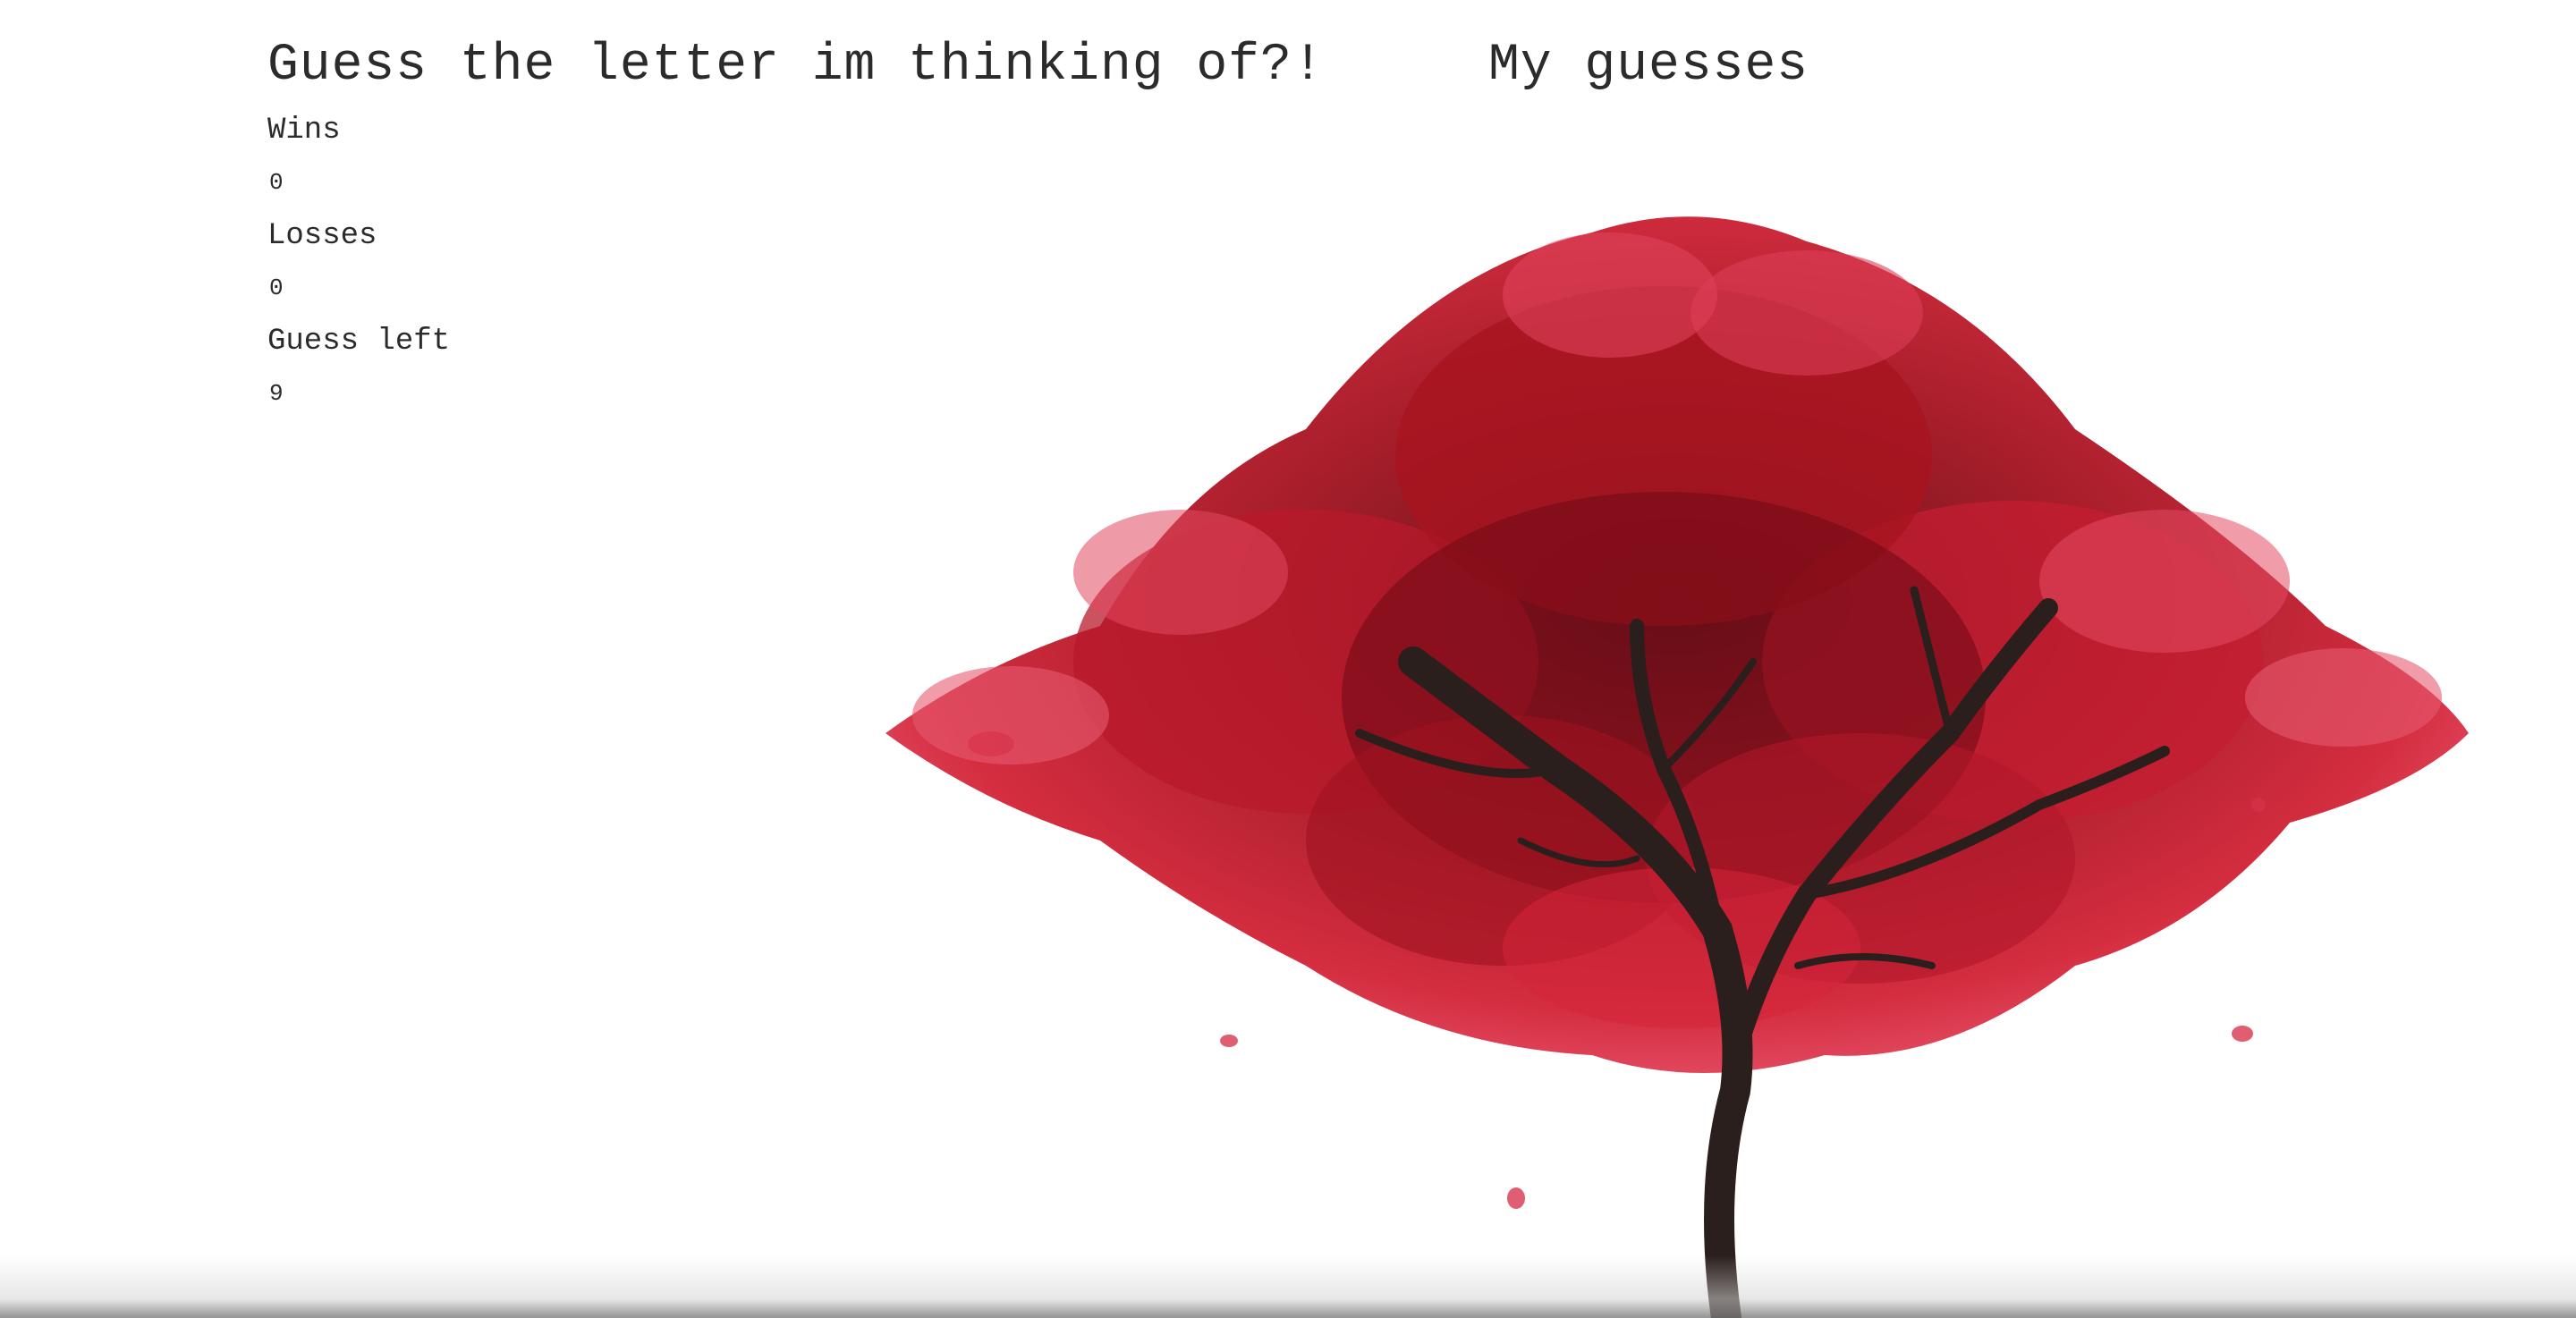  Describe the element at coordinates (276, 288) in the screenshot. I see `losses-value: 0` at that location.